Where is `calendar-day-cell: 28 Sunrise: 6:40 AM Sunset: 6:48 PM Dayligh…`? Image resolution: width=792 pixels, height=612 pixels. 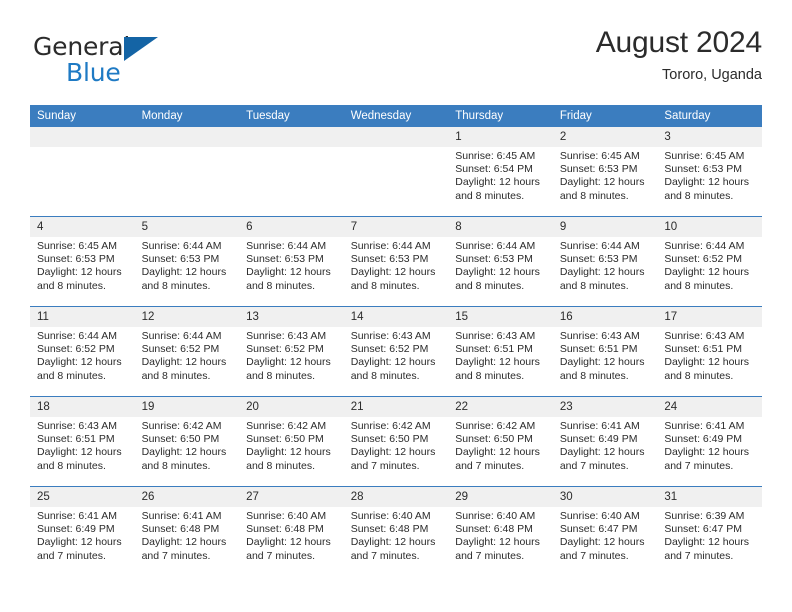 calendar-day-cell: 28 Sunrise: 6:40 AM Sunset: 6:48 PM Dayligh… is located at coordinates (396, 531).